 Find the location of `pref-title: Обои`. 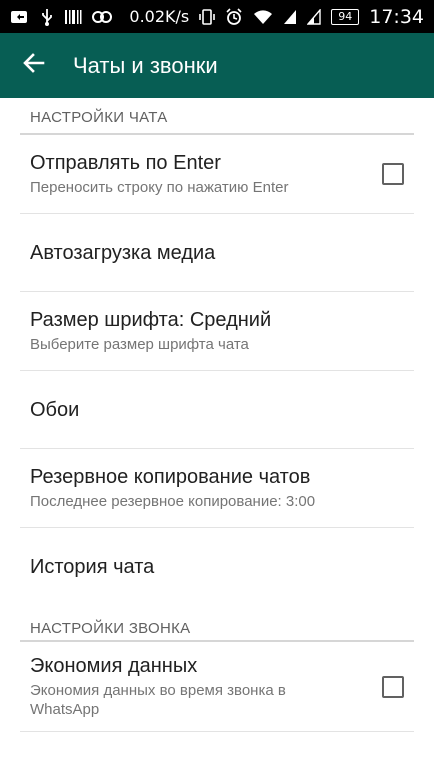

pref-title: Обои is located at coordinates (55, 409).